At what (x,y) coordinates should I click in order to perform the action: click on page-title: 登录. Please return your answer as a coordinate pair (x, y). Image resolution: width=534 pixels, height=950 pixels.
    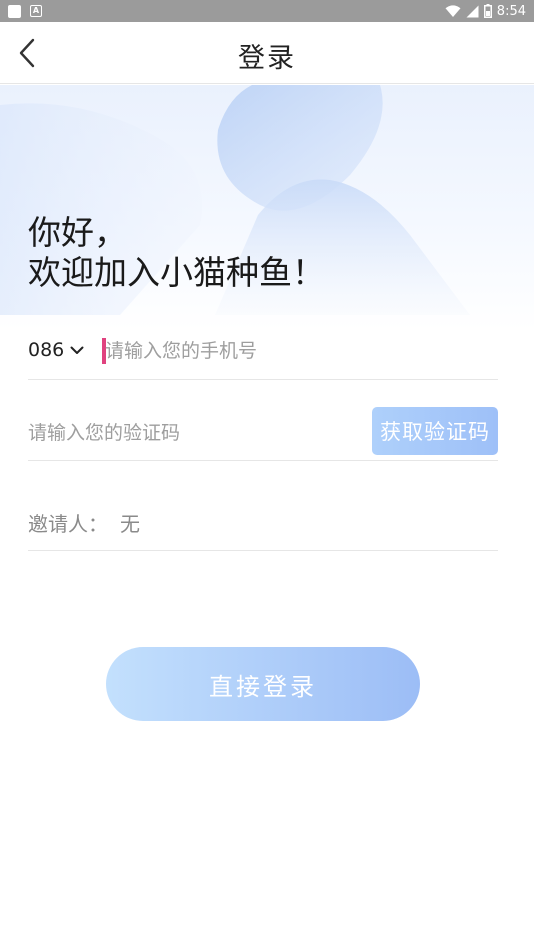
    Looking at the image, I should click on (267, 58).